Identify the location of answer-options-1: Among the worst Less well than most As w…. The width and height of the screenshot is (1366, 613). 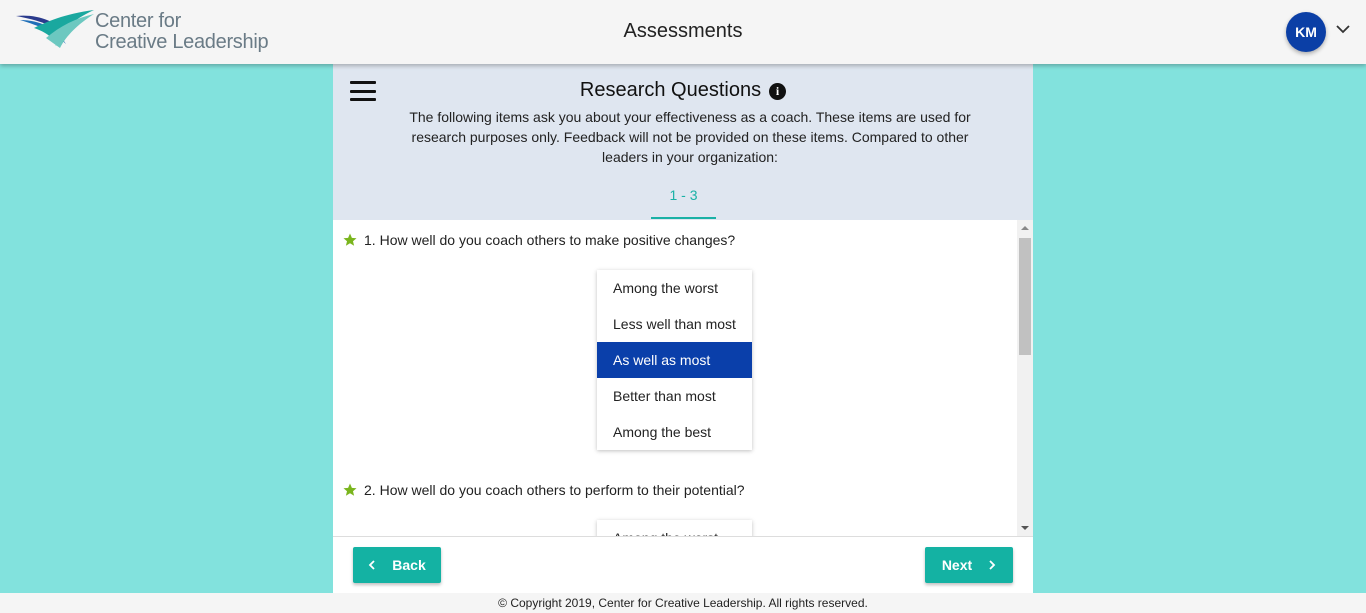
(674, 360).